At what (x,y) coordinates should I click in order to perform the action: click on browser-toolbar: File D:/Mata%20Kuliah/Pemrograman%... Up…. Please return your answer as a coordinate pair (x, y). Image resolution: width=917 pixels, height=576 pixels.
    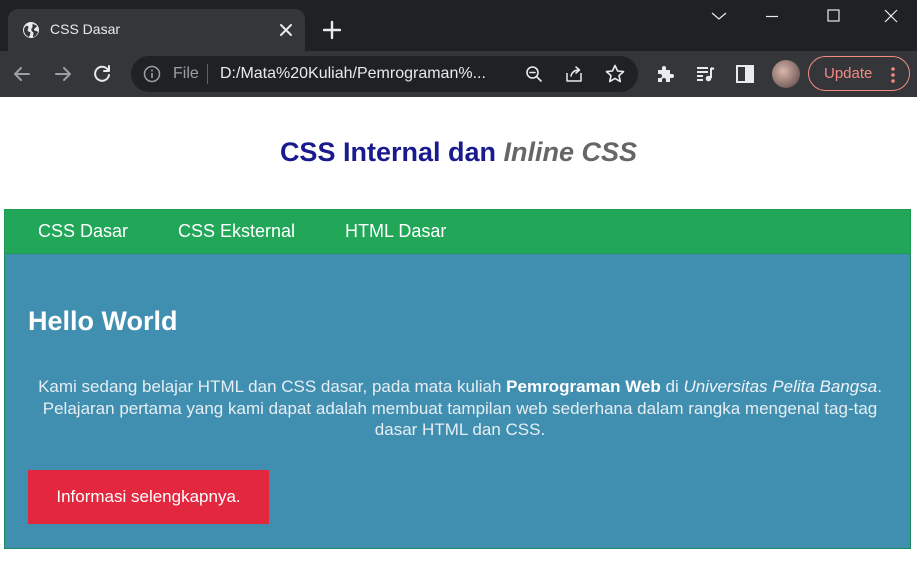
    Looking at the image, I should click on (458, 74).